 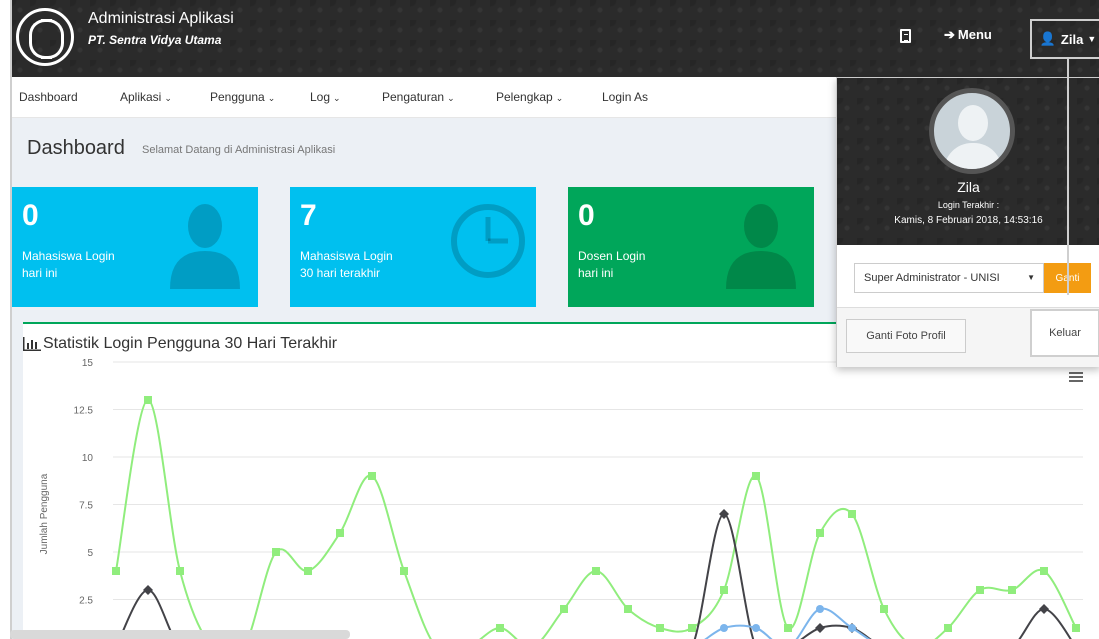 What do you see at coordinates (1064, 333) in the screenshot?
I see `logout-button: Keluar` at bounding box center [1064, 333].